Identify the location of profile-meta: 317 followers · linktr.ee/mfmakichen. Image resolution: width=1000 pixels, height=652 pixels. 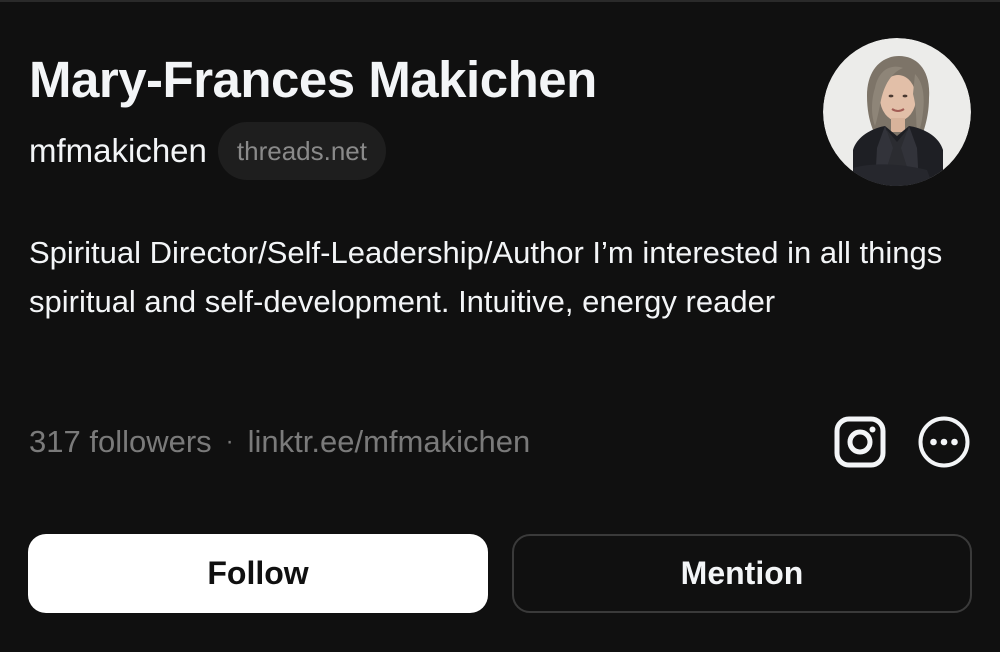
(279, 442).